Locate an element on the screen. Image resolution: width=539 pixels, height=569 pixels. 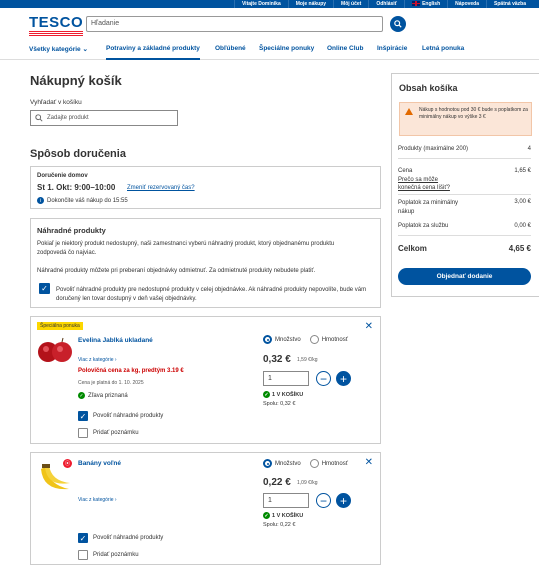
products-label: Produkty (maximálne 200) is located at coordinates (433, 149).